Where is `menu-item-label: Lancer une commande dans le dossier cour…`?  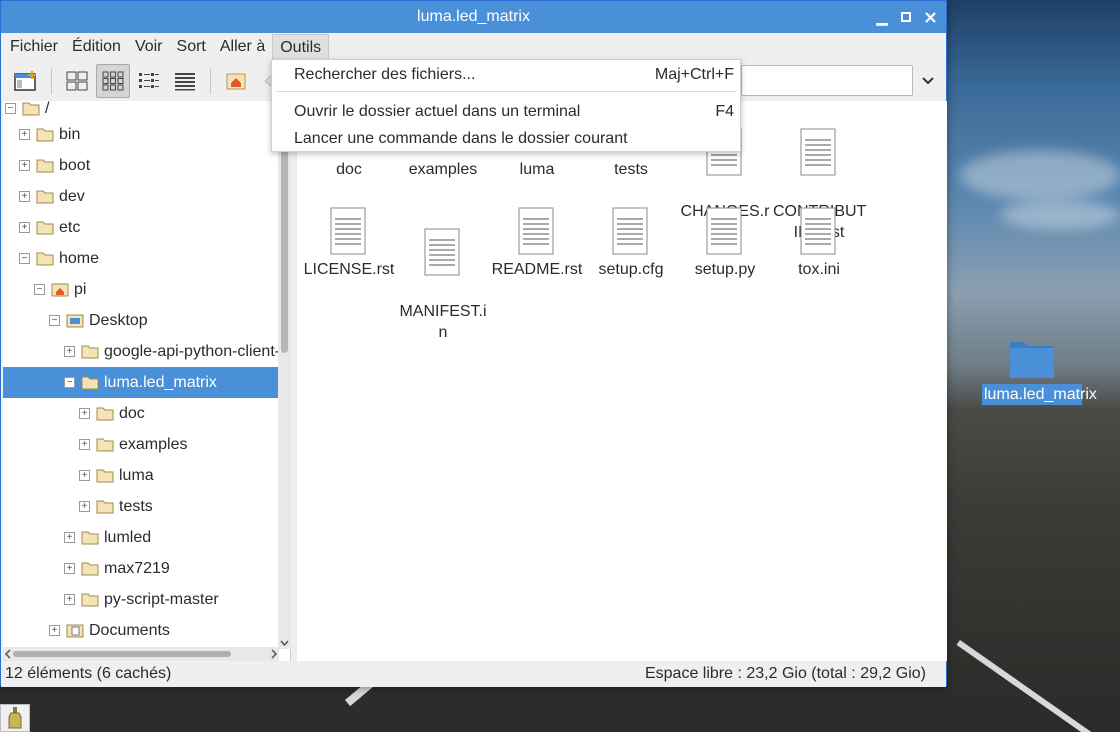 menu-item-label: Lancer une commande dans le dossier cour… is located at coordinates (461, 138).